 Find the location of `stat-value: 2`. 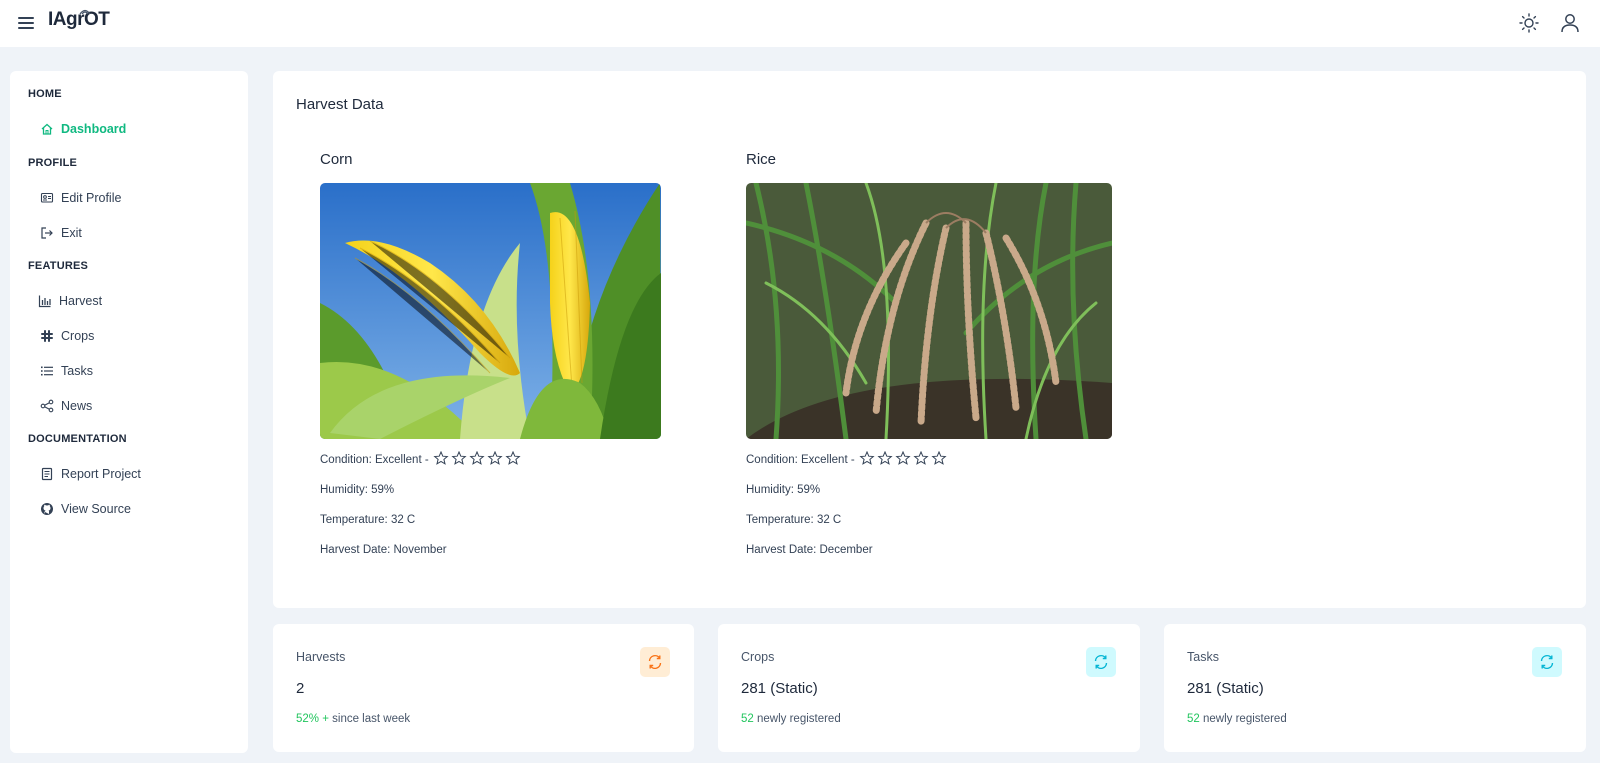

stat-value: 2 is located at coordinates (300, 688).